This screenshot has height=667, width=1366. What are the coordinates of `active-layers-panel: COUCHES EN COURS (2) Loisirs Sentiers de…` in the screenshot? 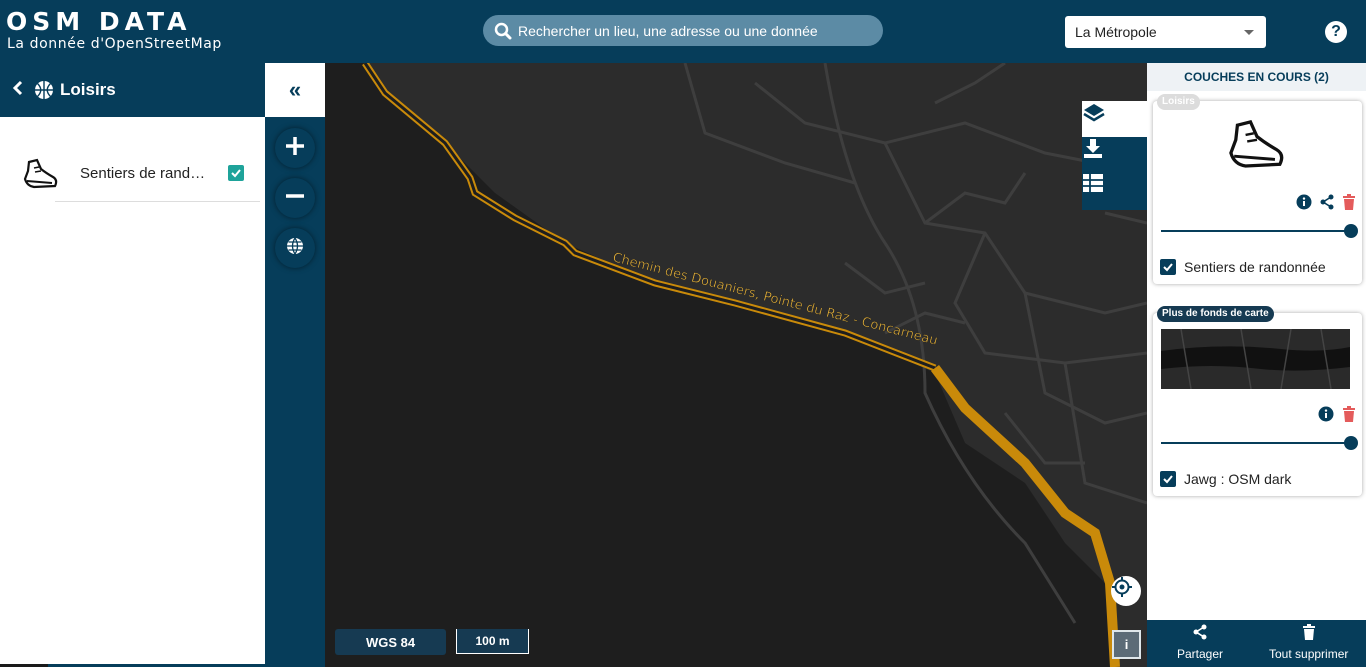 It's located at (1256, 365).